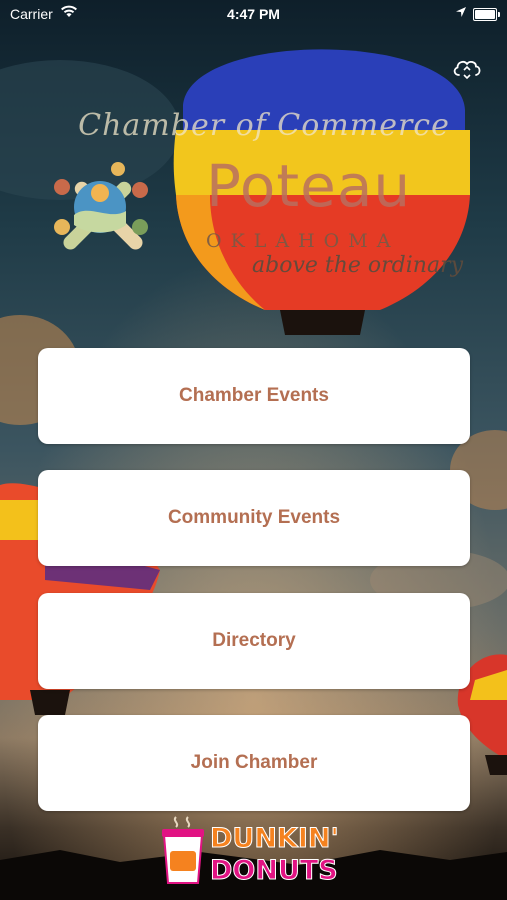  I want to click on battery-icon, so click(486, 14).